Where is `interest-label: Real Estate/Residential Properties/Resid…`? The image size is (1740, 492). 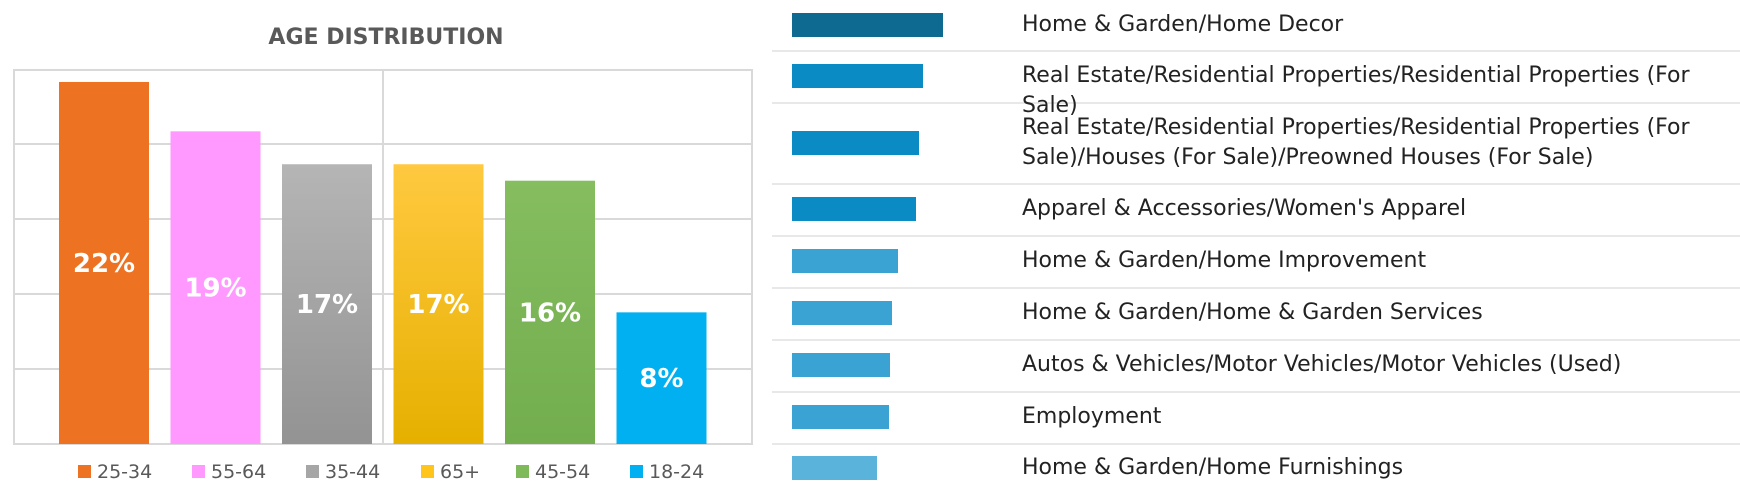 interest-label: Real Estate/Residential Properties/Resid… is located at coordinates (1356, 142).